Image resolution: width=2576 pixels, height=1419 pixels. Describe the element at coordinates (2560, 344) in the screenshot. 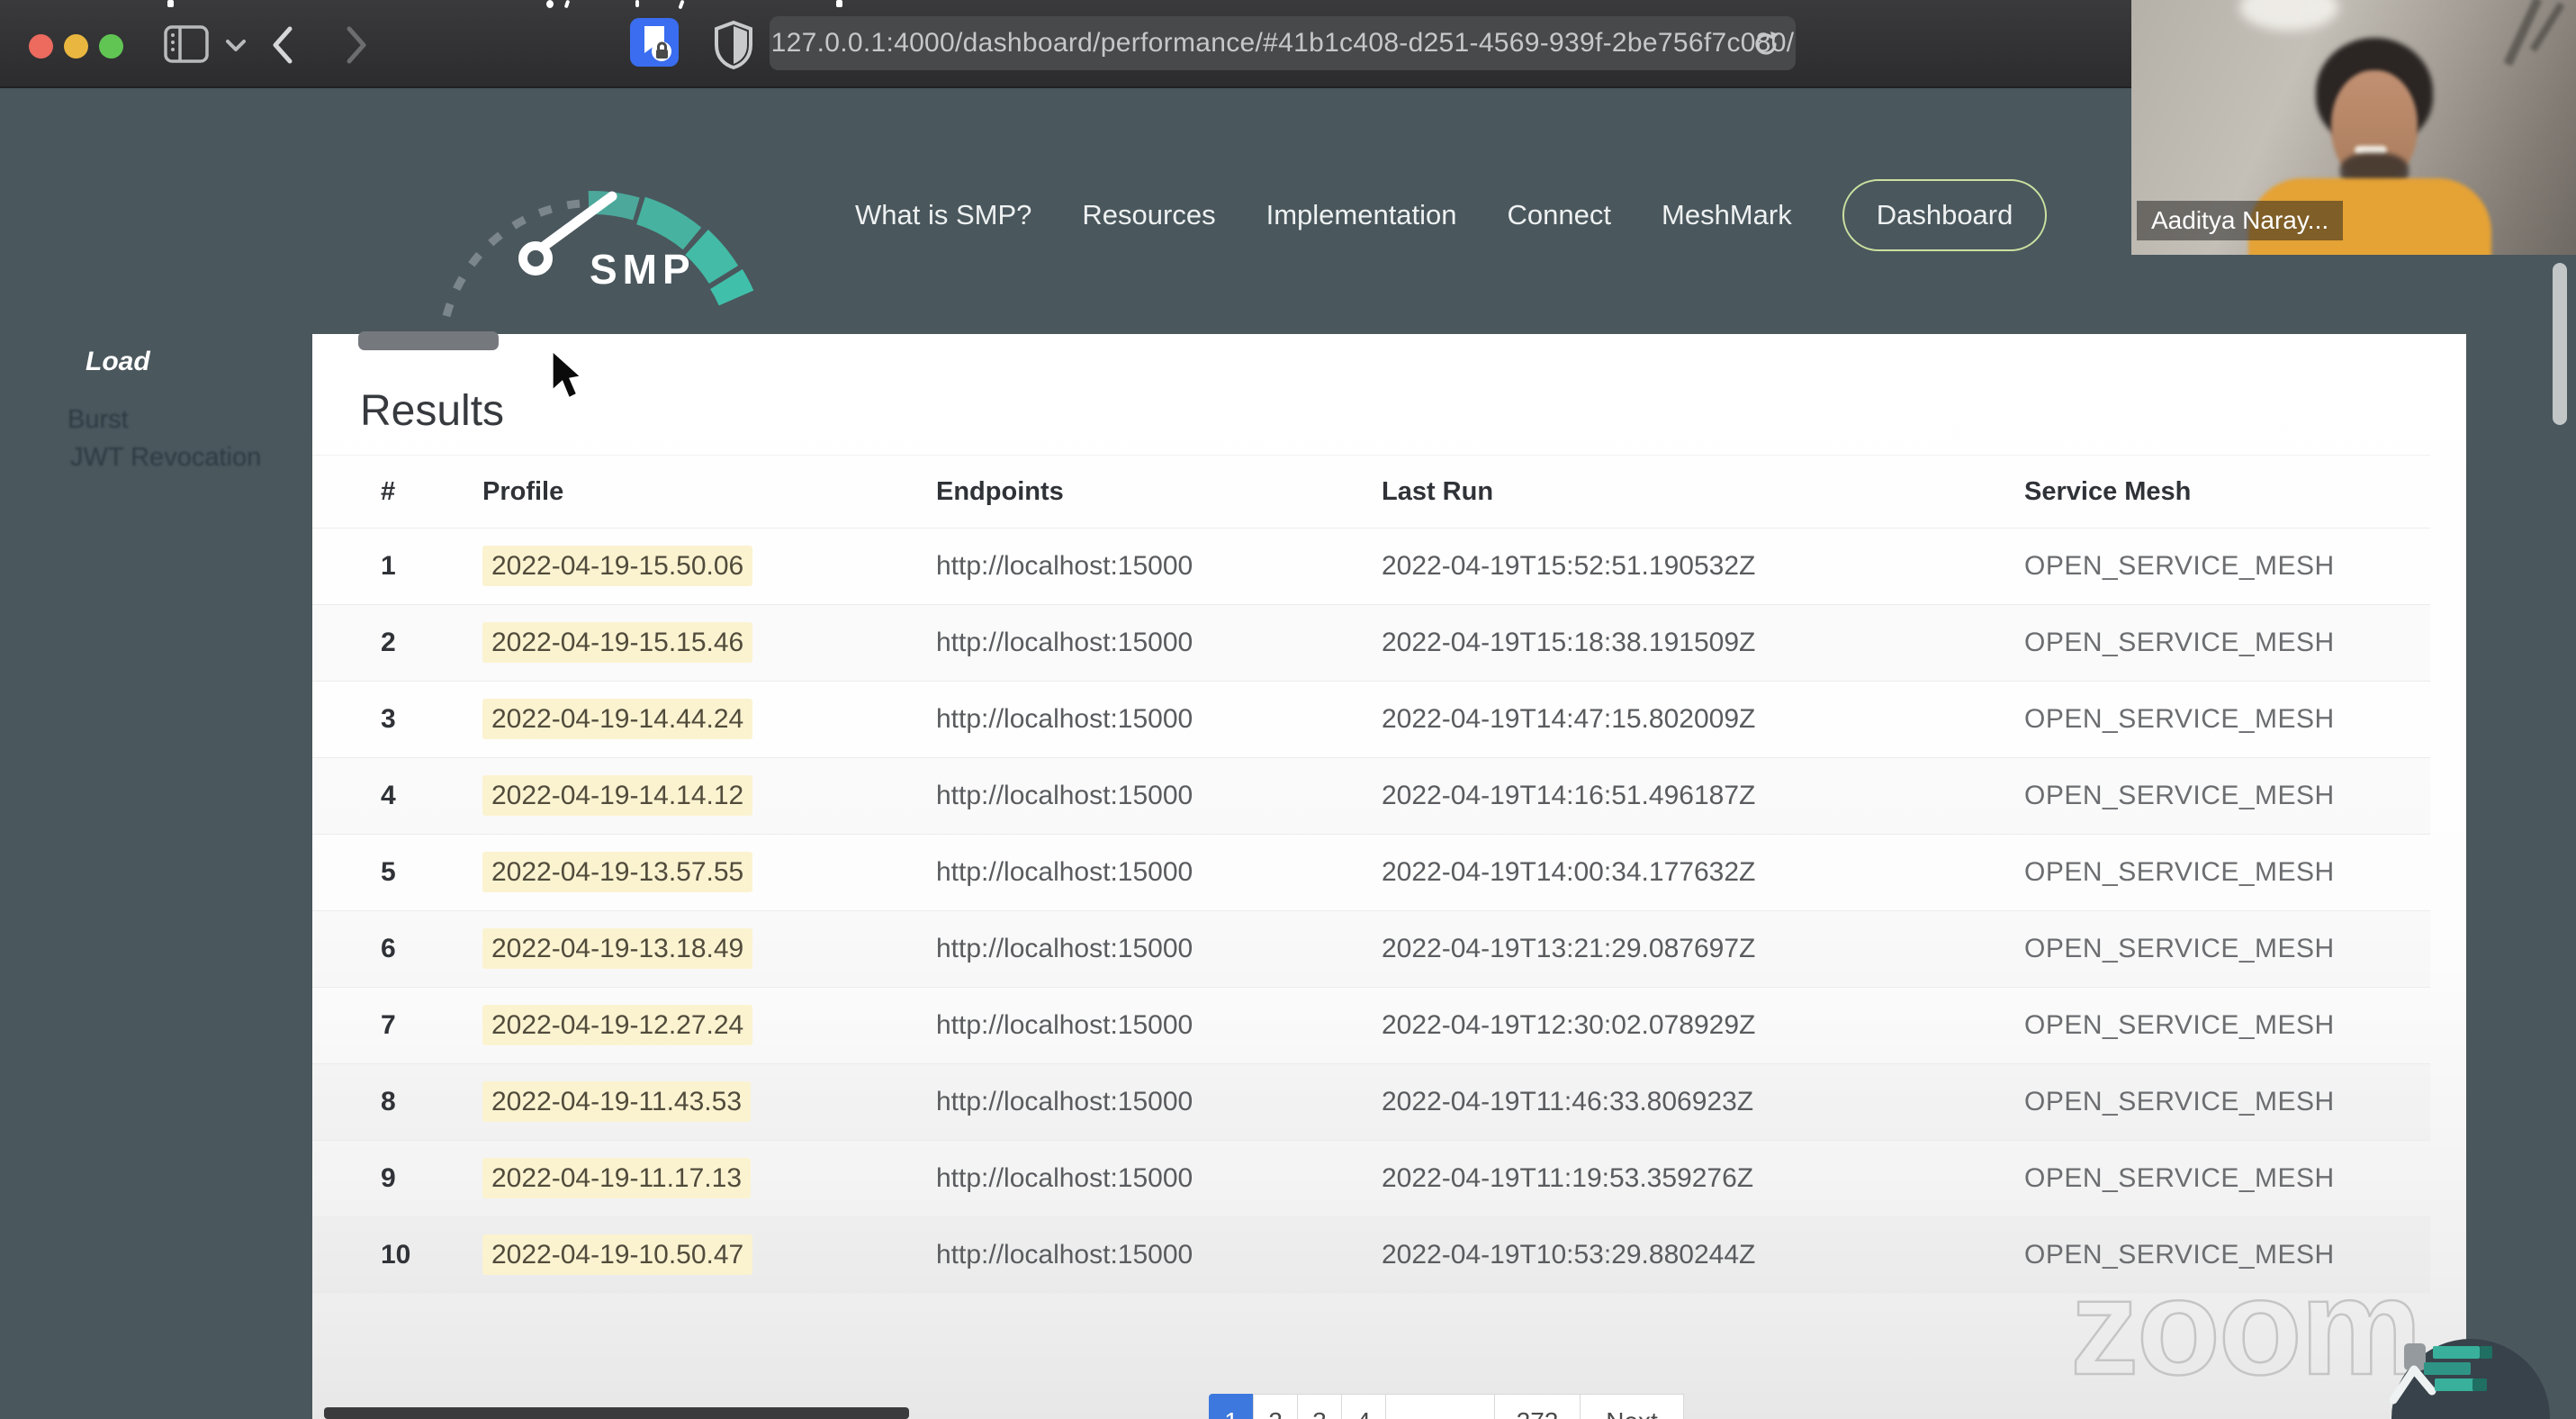

I see `vertical-scrollbar-thumb` at that location.